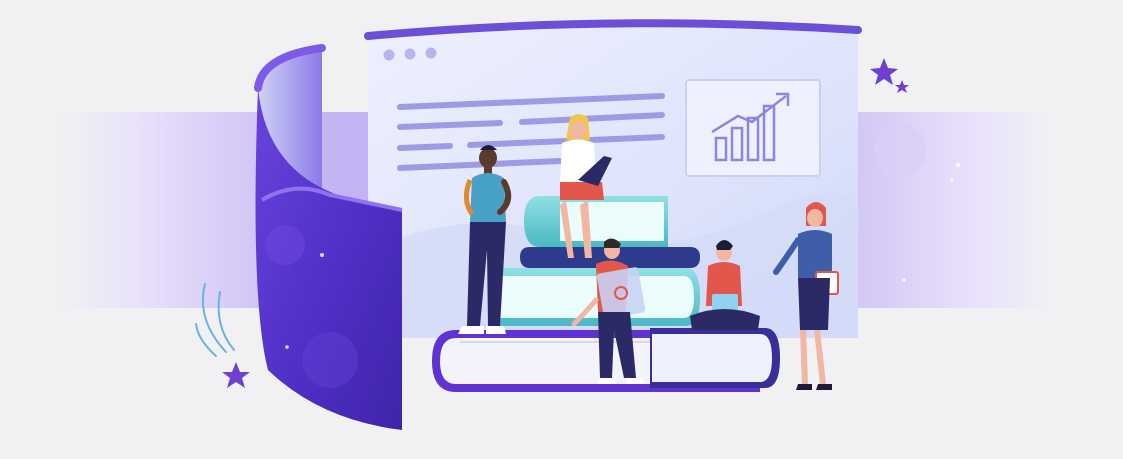 Image resolution: width=1123 pixels, height=459 pixels. What do you see at coordinates (753, 128) in the screenshot?
I see `rising-chart-icon` at bounding box center [753, 128].